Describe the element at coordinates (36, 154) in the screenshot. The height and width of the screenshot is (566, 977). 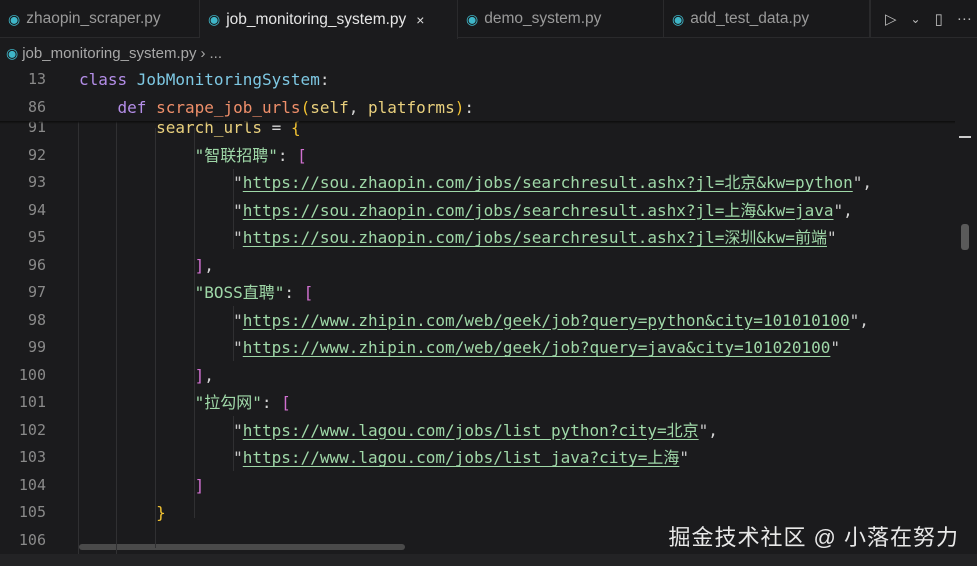
I see `line-number: 92` at that location.